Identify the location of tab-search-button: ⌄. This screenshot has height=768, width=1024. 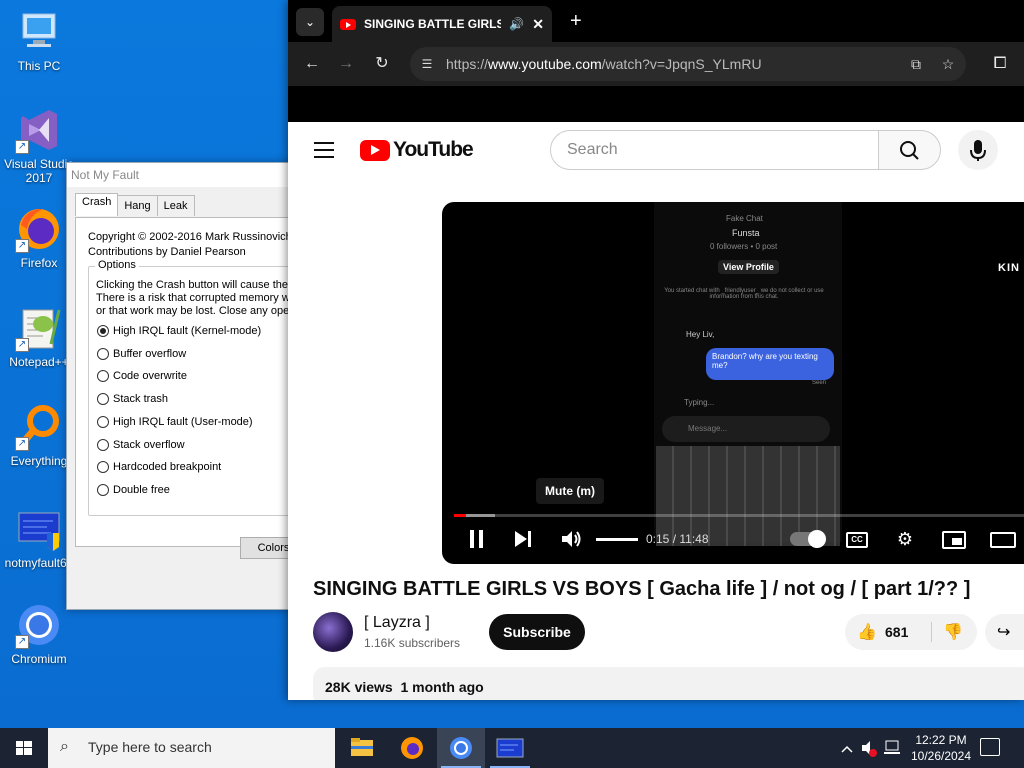
(310, 22).